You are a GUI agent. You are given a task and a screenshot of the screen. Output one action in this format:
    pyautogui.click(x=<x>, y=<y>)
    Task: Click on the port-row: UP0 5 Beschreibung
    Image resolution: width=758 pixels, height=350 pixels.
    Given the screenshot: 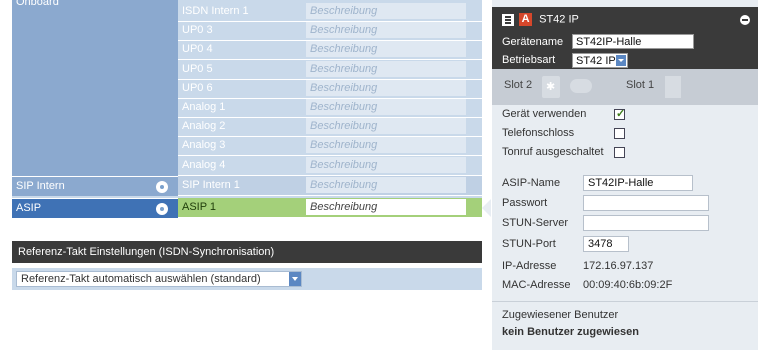 What is the action you would take?
    pyautogui.click(x=330, y=70)
    